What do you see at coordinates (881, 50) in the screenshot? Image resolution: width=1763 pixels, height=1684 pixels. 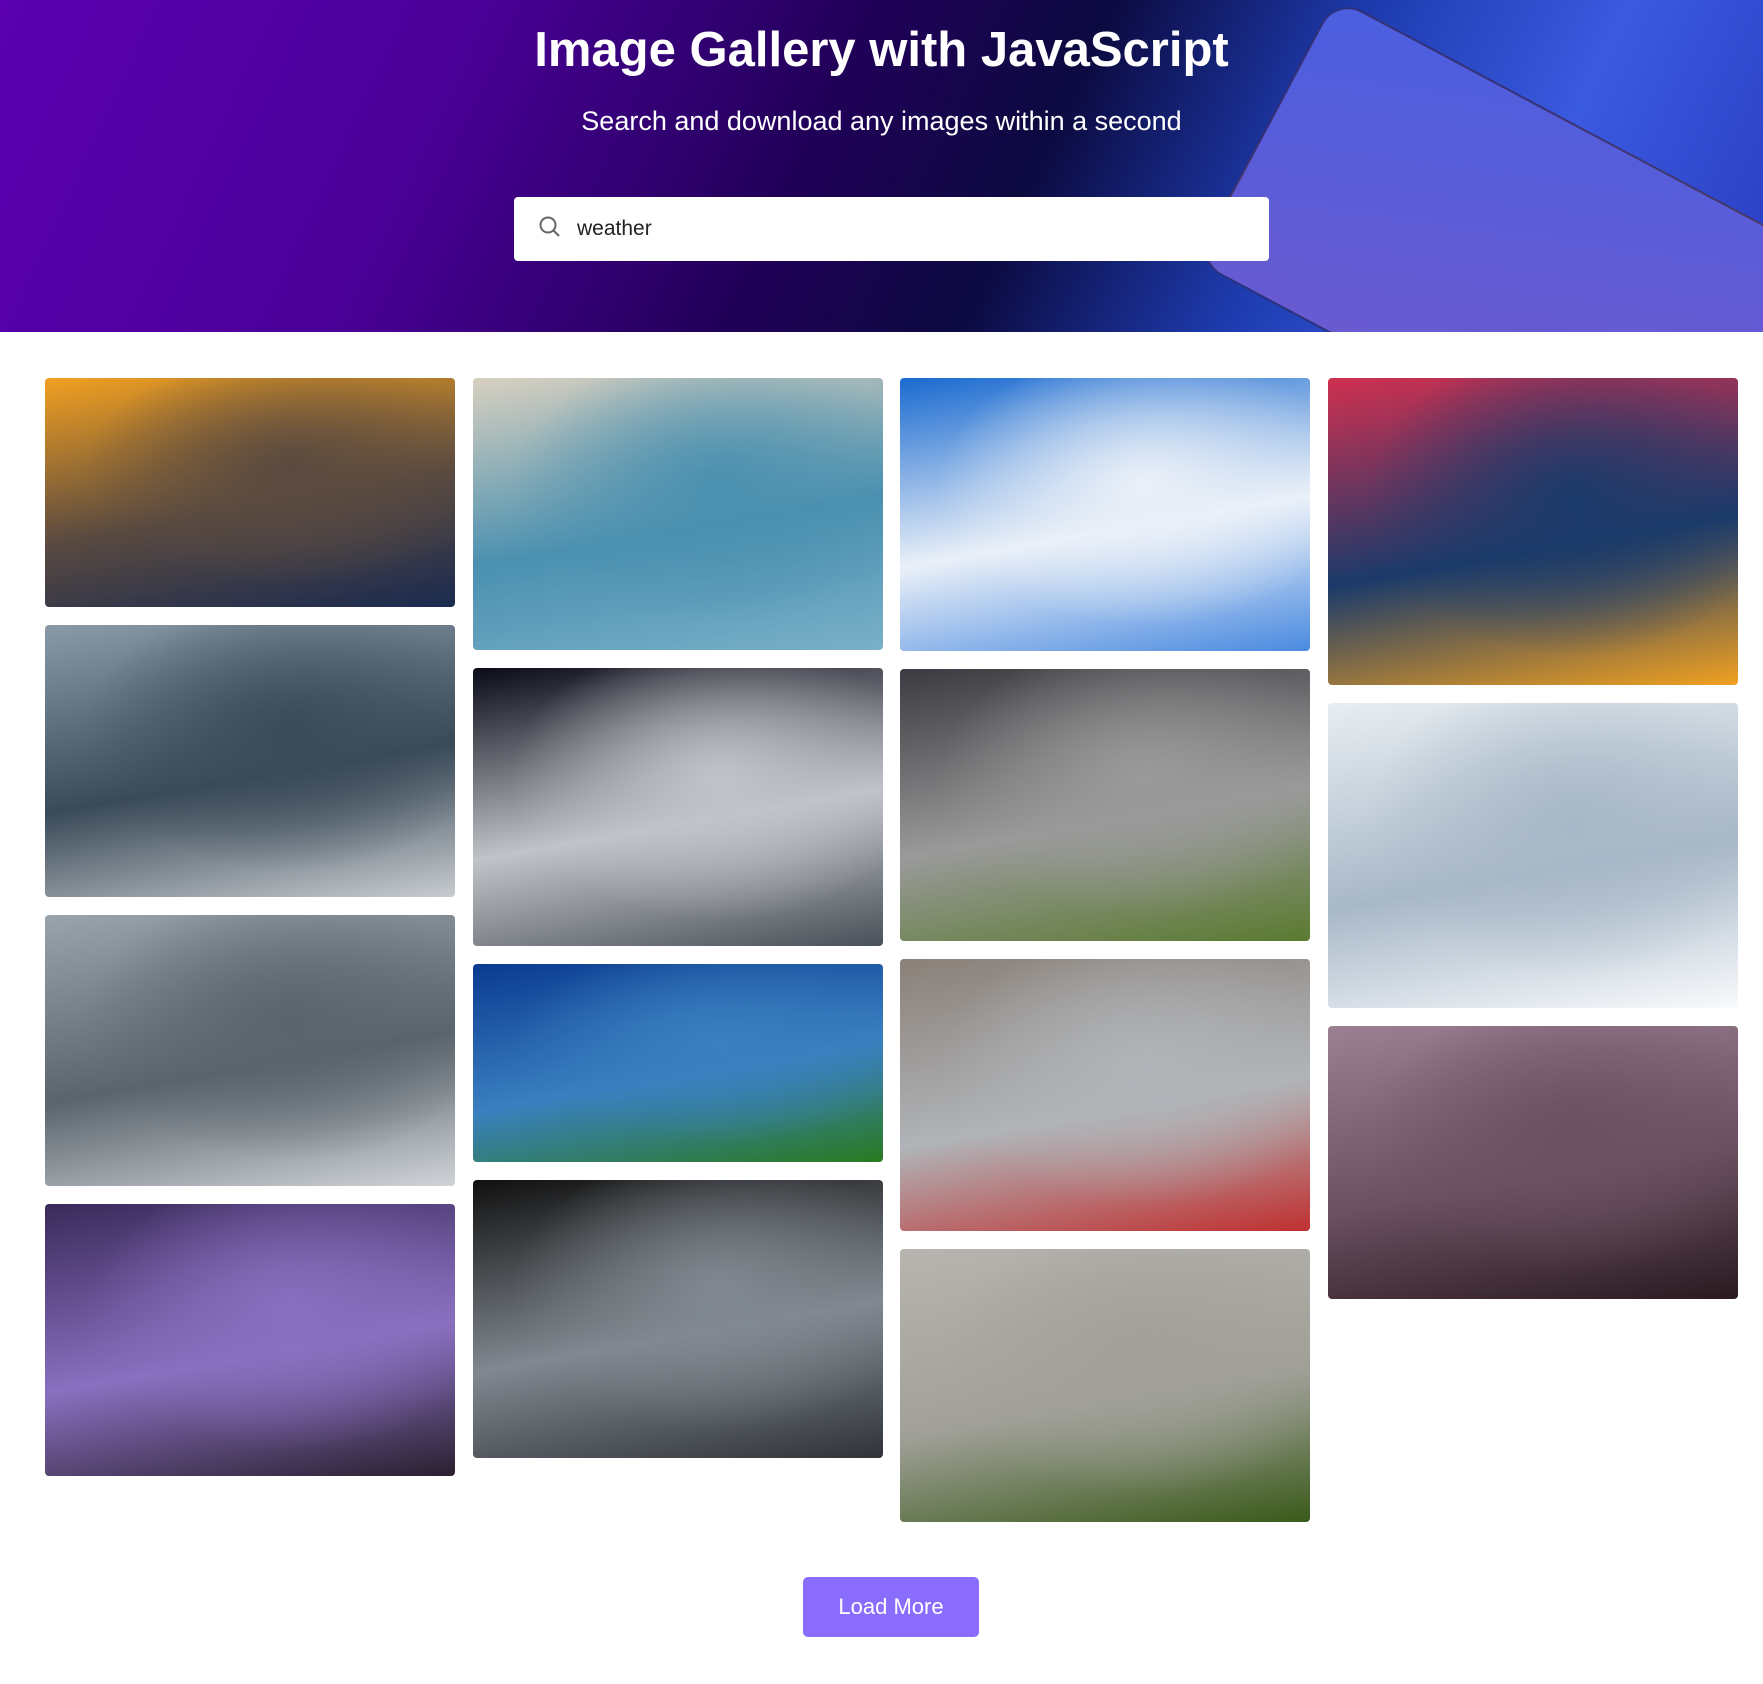 I see `page-title: Image Gallery with JavaScript` at bounding box center [881, 50].